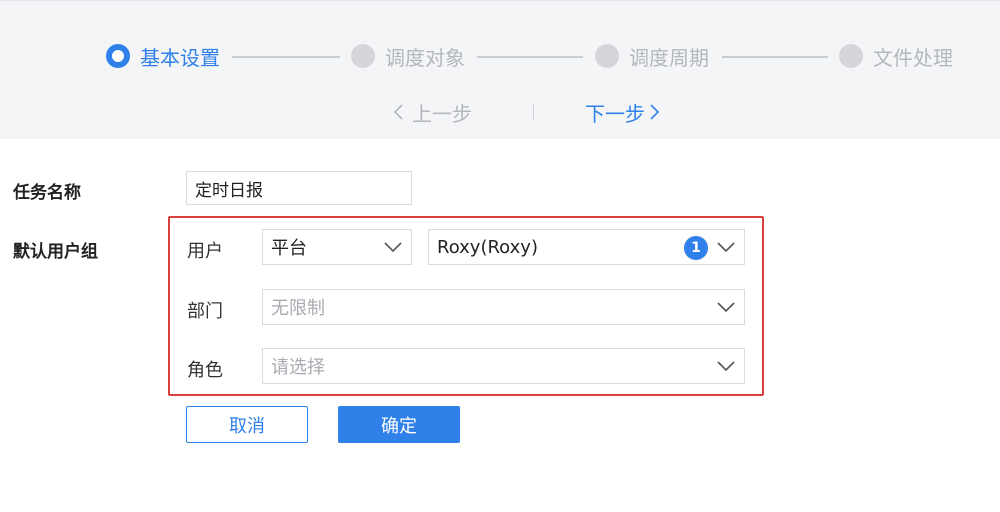 The width and height of the screenshot is (1000, 512). What do you see at coordinates (425, 57) in the screenshot?
I see `step-label: 调度对象` at bounding box center [425, 57].